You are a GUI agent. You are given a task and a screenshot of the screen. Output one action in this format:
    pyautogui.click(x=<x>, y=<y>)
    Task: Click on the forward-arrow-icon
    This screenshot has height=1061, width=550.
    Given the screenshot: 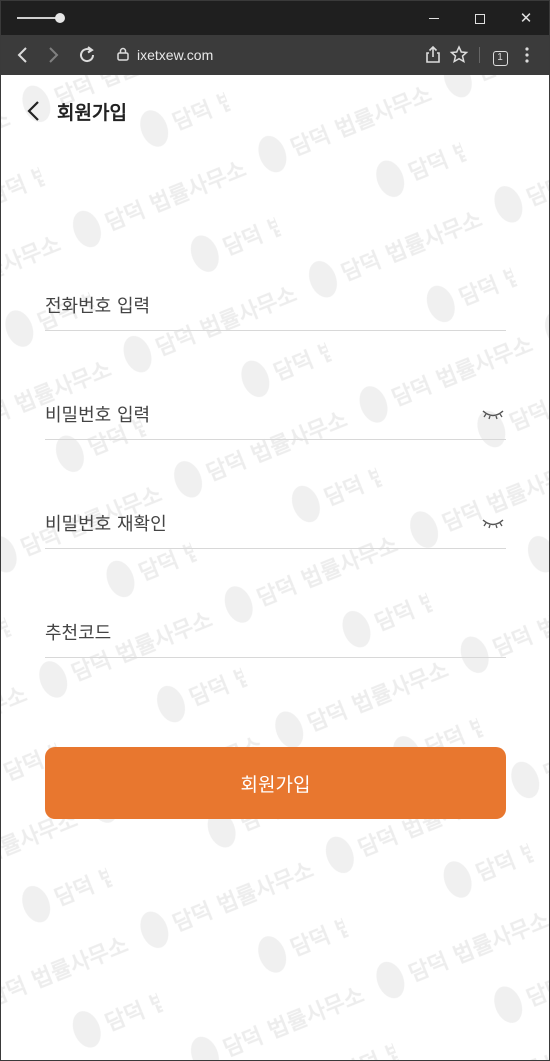 What is the action you would take?
    pyautogui.click(x=53, y=55)
    